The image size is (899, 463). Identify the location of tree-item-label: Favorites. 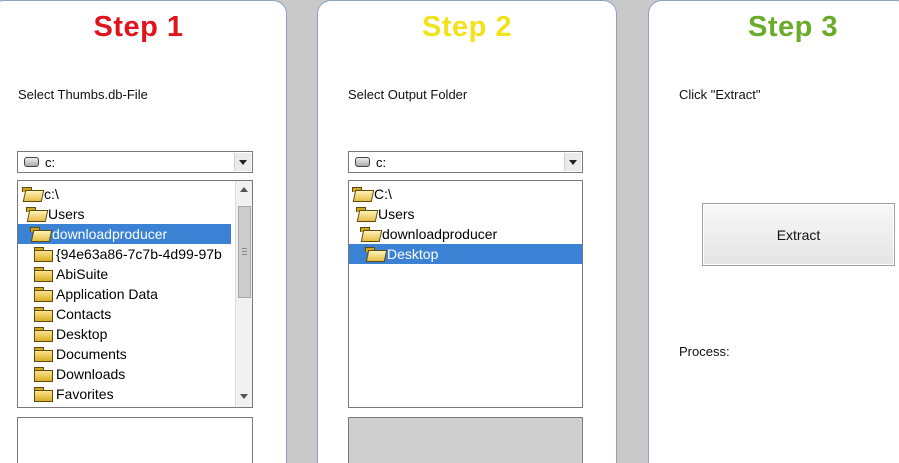
(85, 394).